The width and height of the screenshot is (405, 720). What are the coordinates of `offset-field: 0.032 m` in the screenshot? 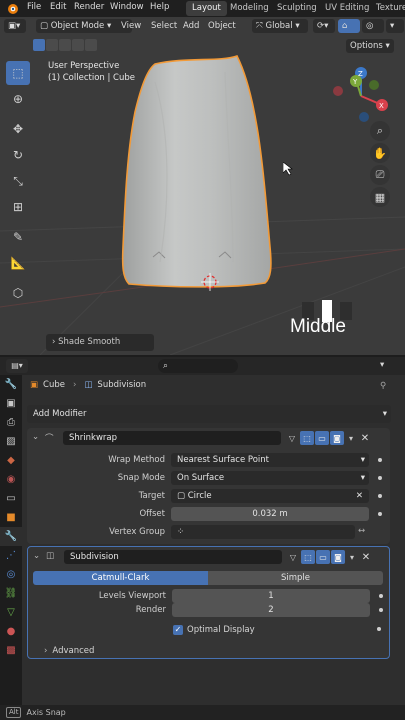 It's located at (270, 514).